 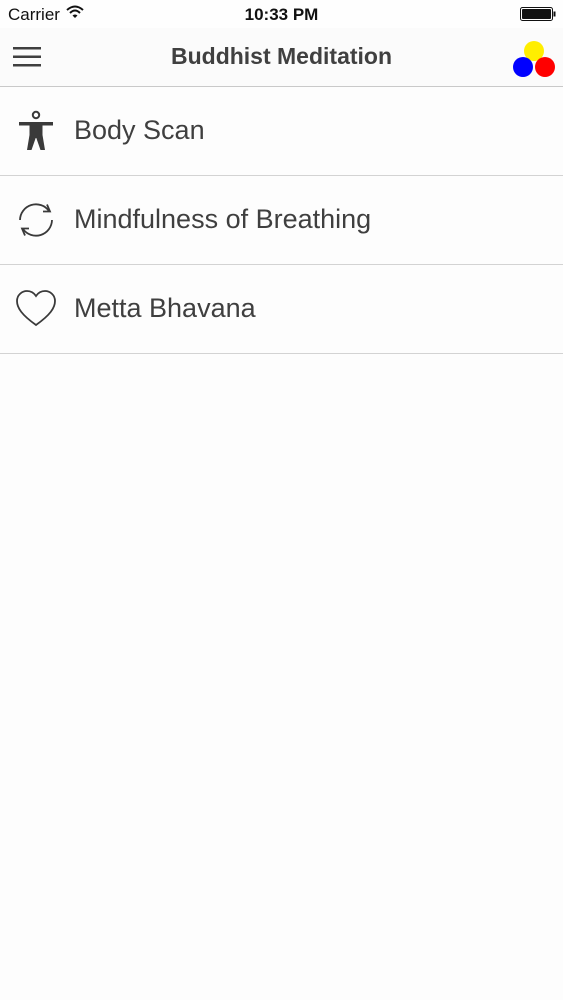 What do you see at coordinates (281, 131) in the screenshot?
I see `list-item-body-scan: Body Scan` at bounding box center [281, 131].